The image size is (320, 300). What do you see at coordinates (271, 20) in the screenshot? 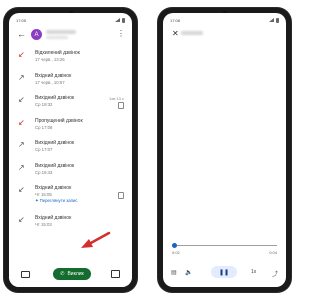
I see `signal-icon` at bounding box center [271, 20].